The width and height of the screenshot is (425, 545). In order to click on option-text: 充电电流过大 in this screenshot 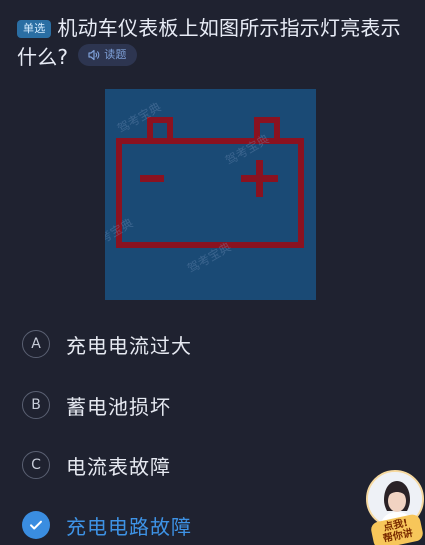, I will do `click(129, 345)`.